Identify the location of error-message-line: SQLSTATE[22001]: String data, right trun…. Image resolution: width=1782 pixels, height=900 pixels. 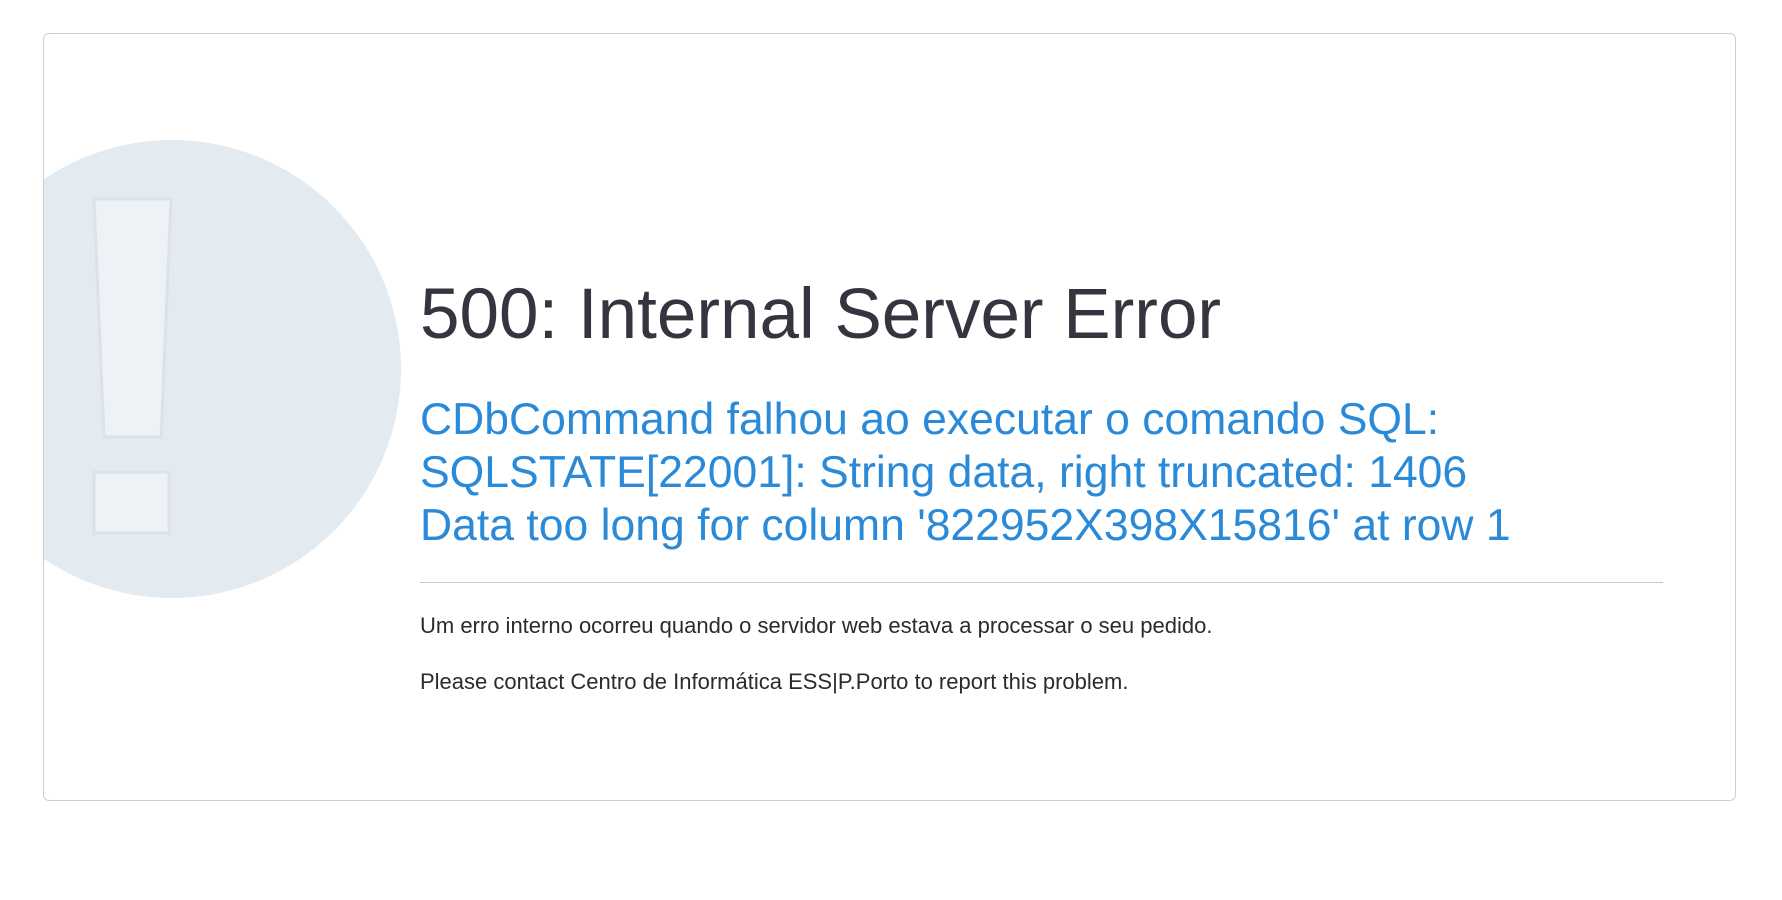
(944, 473).